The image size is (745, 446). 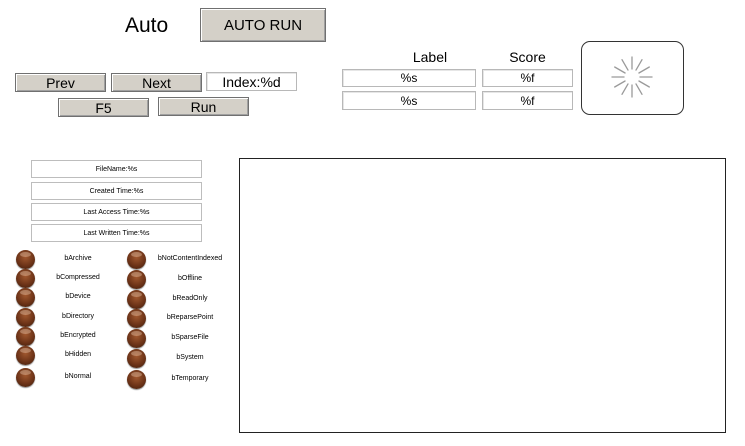 What do you see at coordinates (190, 378) in the screenshot?
I see `flag-label: bTemporary` at bounding box center [190, 378].